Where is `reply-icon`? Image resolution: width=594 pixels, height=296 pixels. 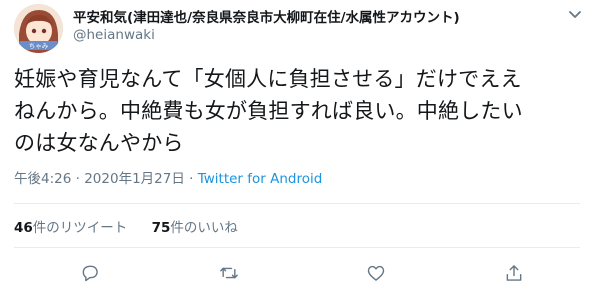 reply-icon is located at coordinates (90, 273).